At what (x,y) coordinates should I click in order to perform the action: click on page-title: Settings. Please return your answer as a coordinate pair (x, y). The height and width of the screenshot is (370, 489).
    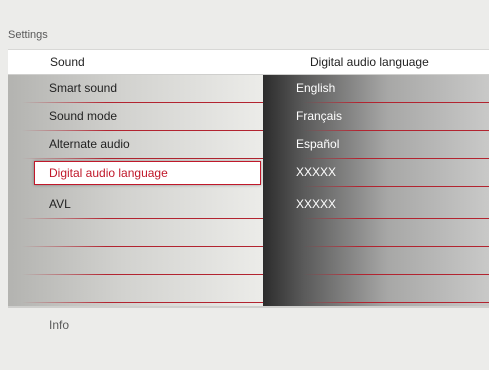
    Looking at the image, I should click on (28, 35).